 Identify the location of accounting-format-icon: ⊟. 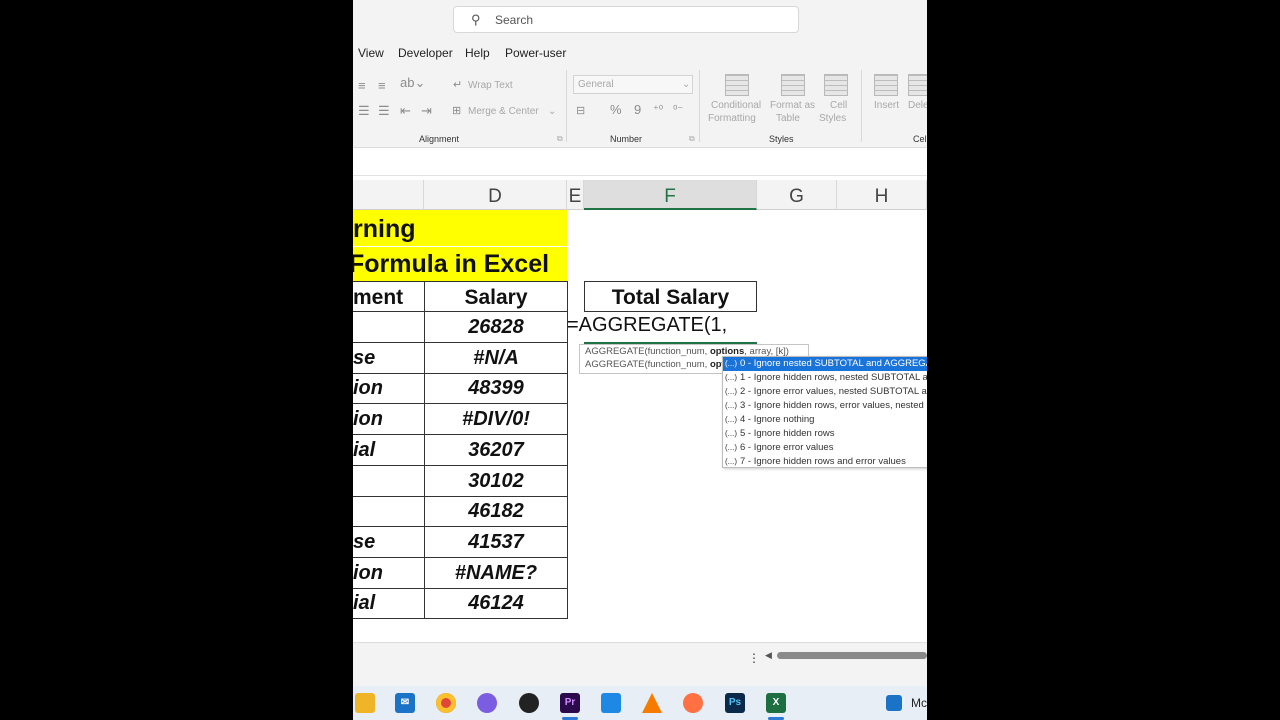
(580, 110).